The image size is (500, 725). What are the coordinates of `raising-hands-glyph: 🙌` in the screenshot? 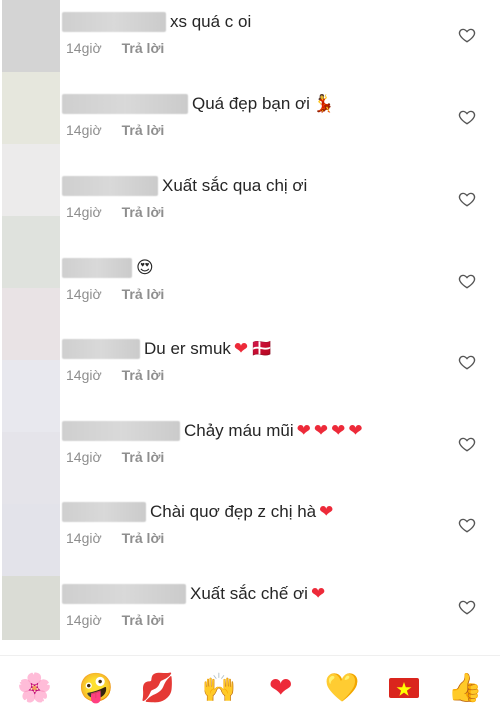 It's located at (219, 687).